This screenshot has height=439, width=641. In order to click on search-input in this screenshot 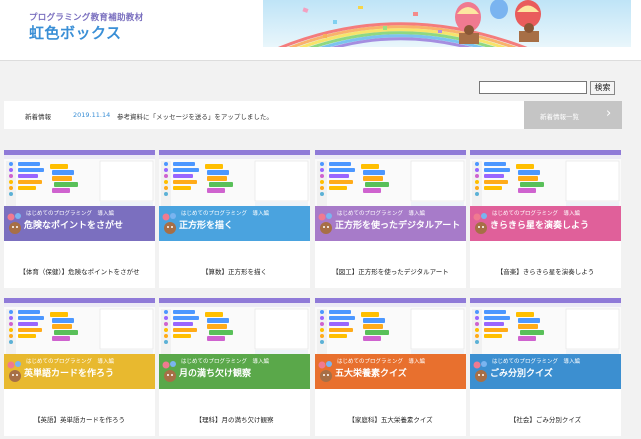, I will do `click(533, 87)`.